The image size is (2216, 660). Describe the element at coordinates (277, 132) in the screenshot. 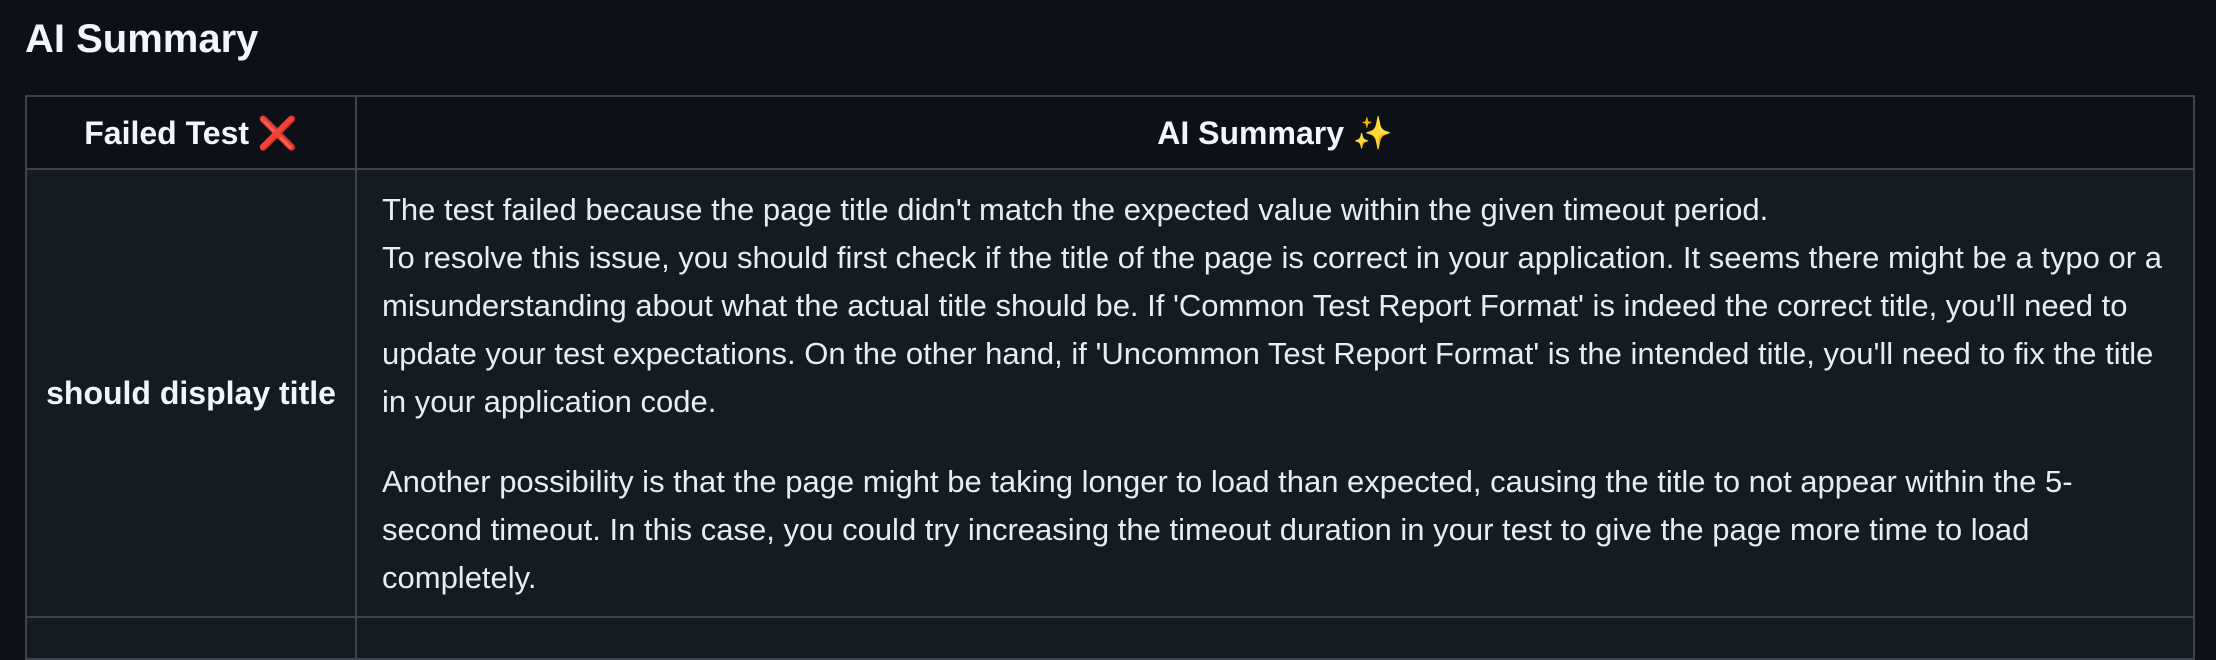

I see `cross-mark-icon: ❌` at that location.